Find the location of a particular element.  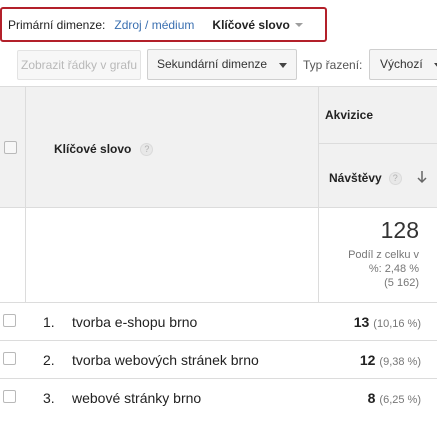

row-visits: 12 (9,38 %) is located at coordinates (390, 360).